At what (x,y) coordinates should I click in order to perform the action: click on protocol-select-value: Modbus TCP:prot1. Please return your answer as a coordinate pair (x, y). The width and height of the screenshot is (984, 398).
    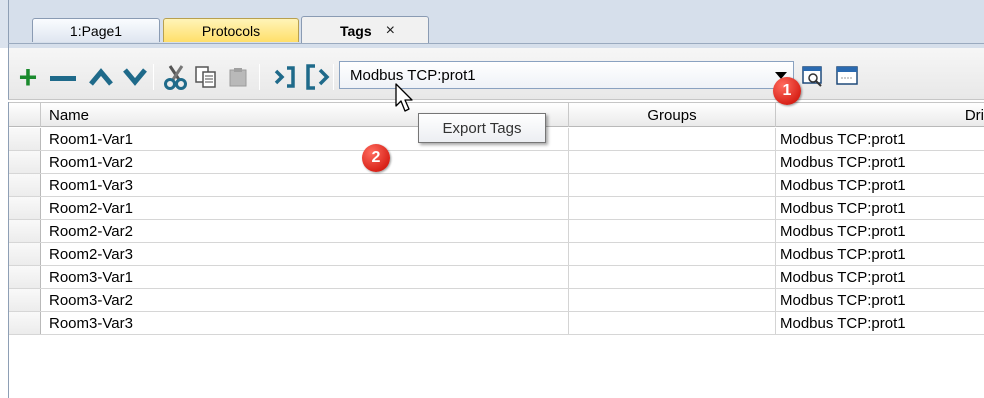
    Looking at the image, I should click on (413, 75).